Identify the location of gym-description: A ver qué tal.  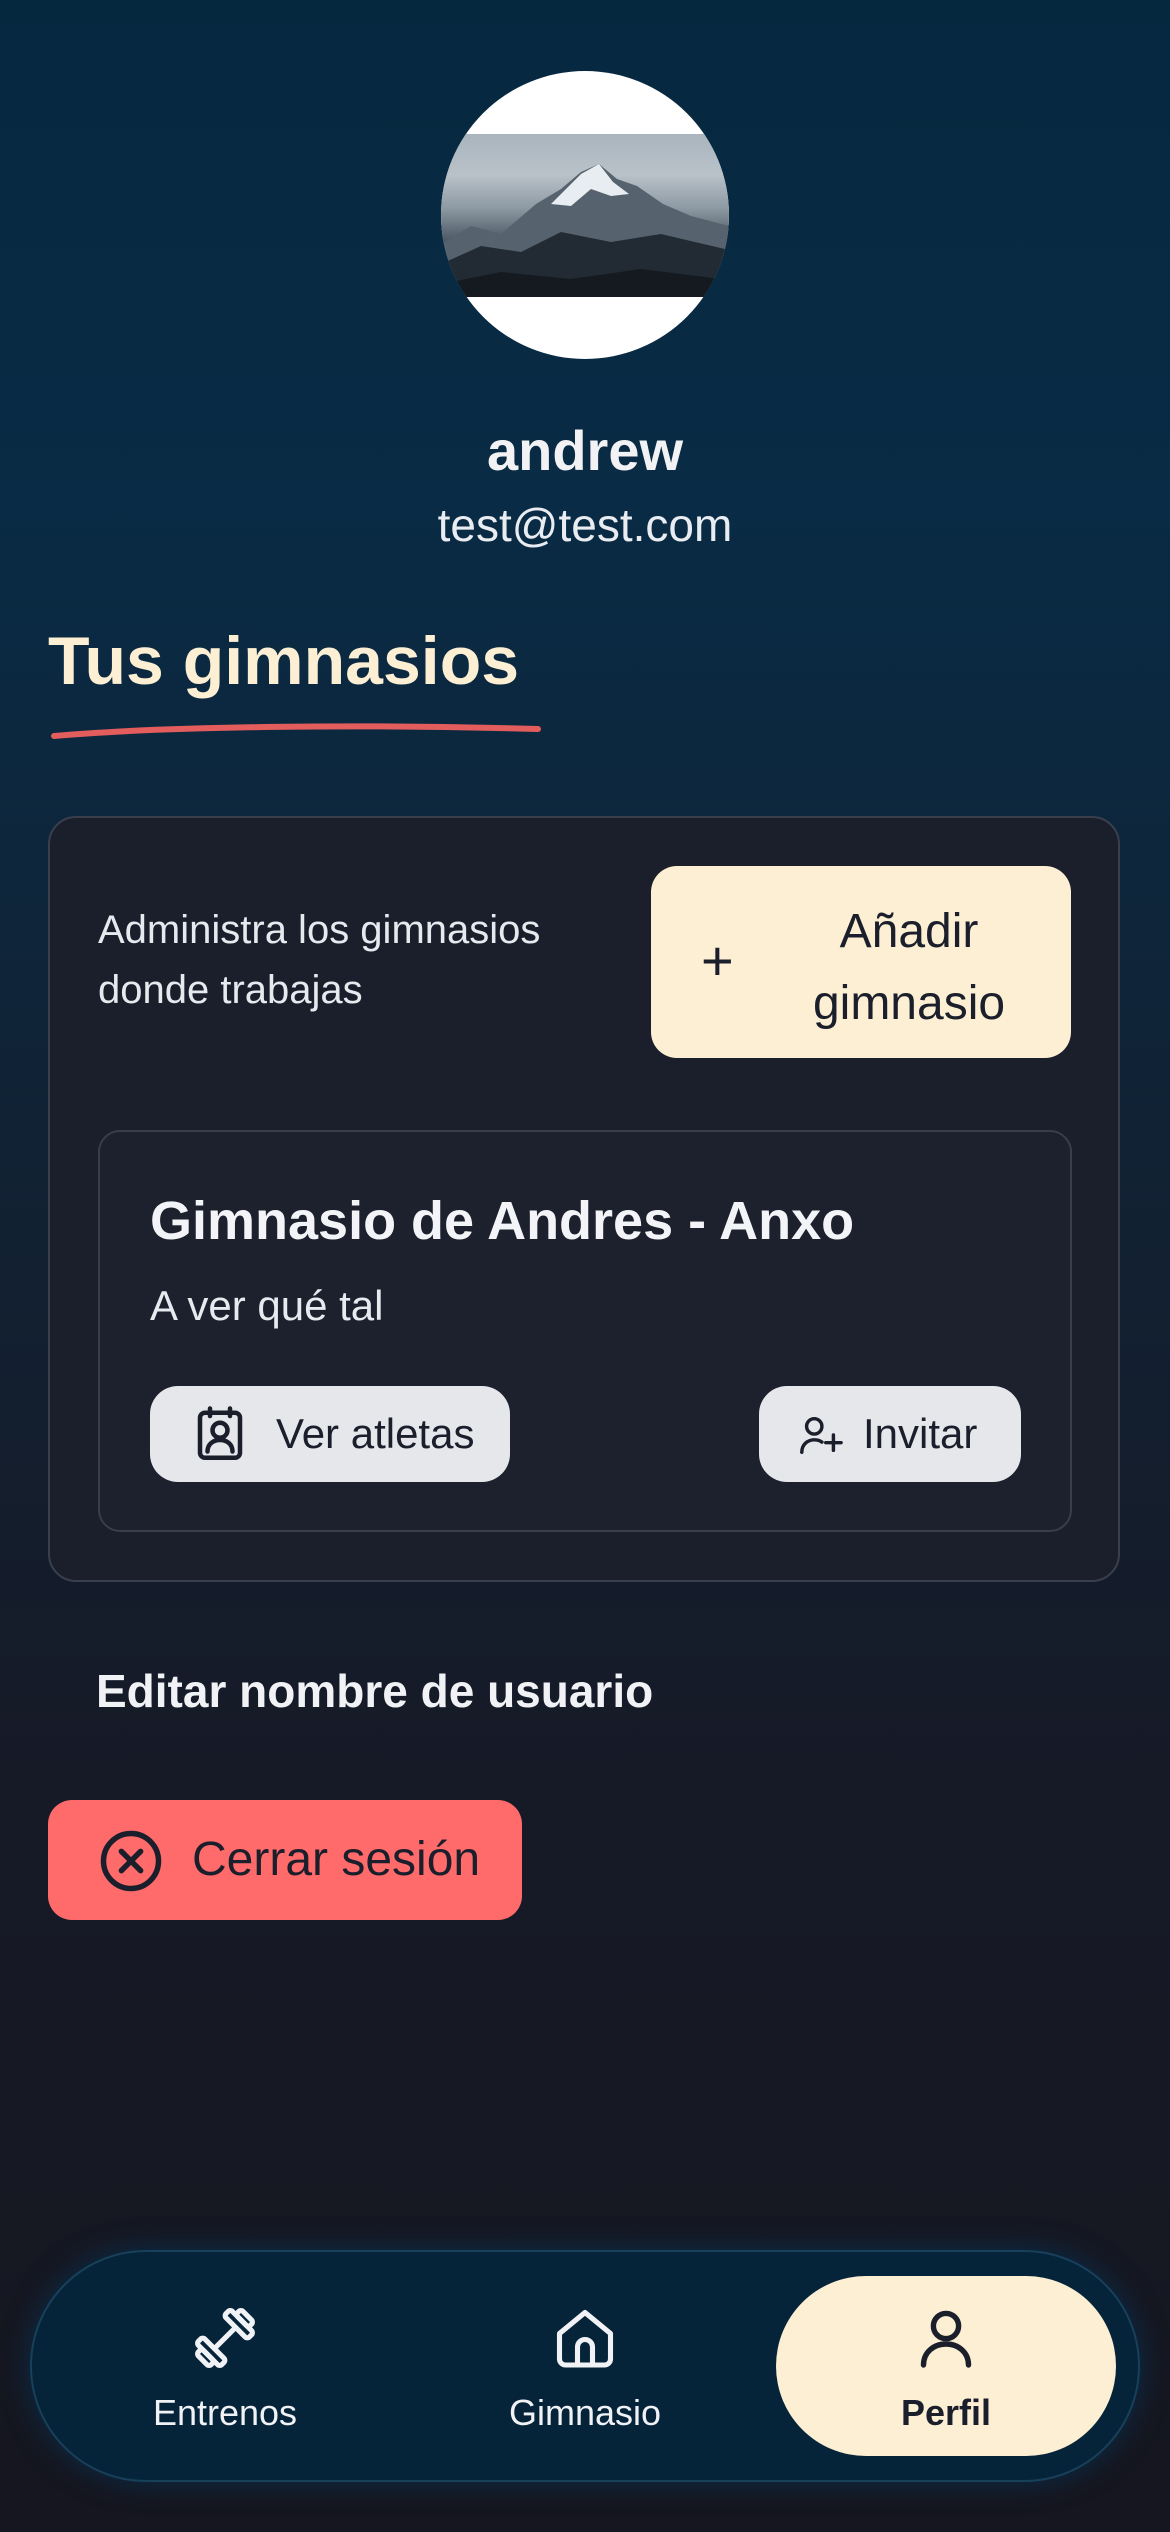
(267, 1305).